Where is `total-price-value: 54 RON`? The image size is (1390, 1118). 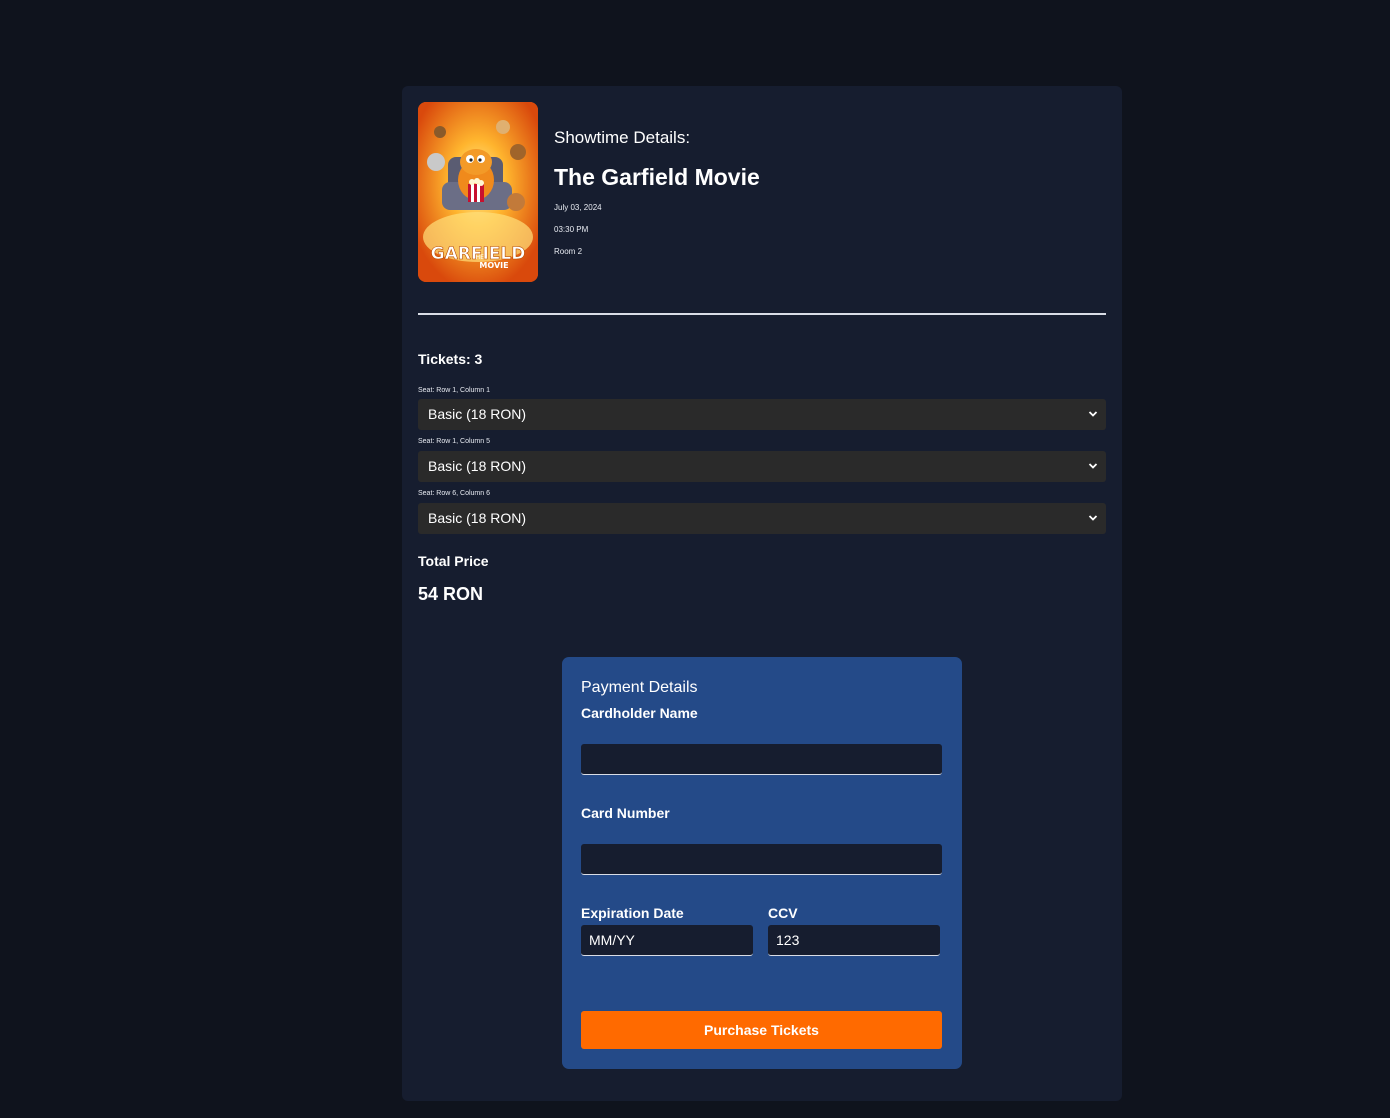
total-price-value: 54 RON is located at coordinates (451, 594).